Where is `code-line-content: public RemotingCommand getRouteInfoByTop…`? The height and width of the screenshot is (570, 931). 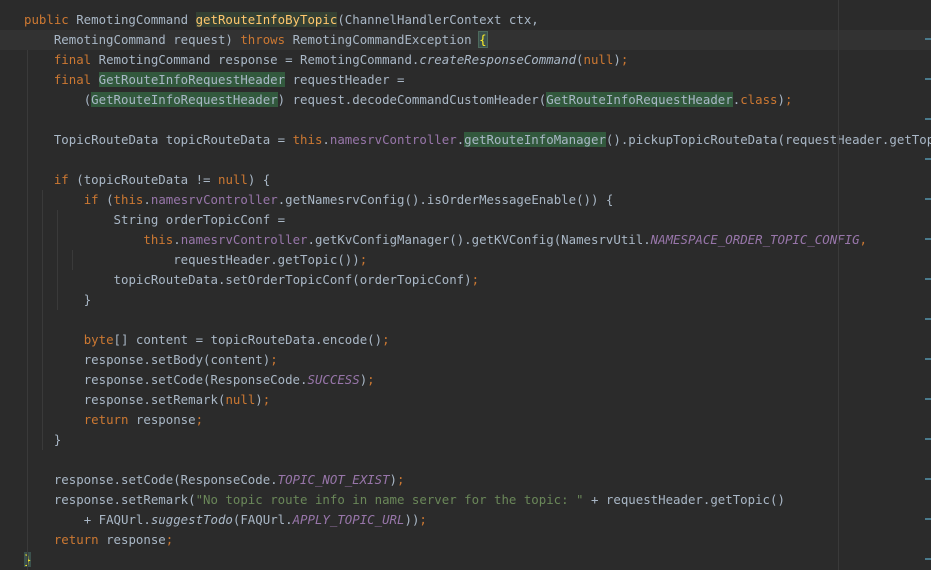 code-line-content: public RemotingCommand getRouteInfoByTop… is located at coordinates (281, 20).